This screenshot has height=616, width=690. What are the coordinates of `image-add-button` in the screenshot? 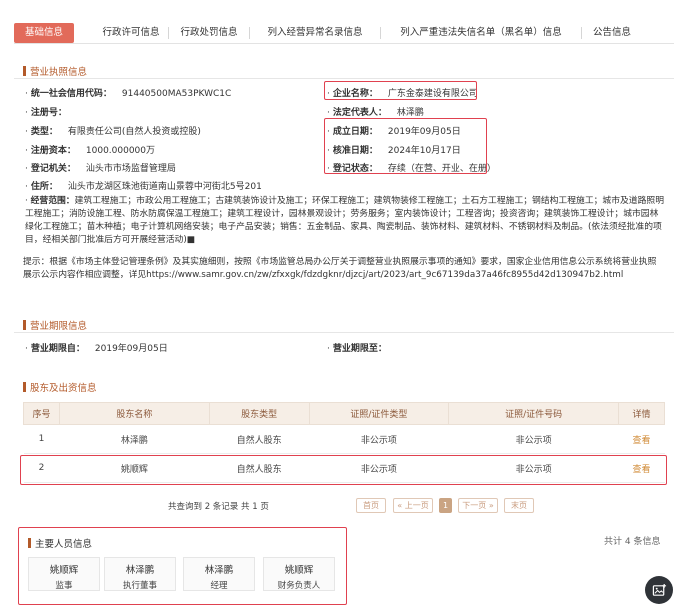 It's located at (659, 590).